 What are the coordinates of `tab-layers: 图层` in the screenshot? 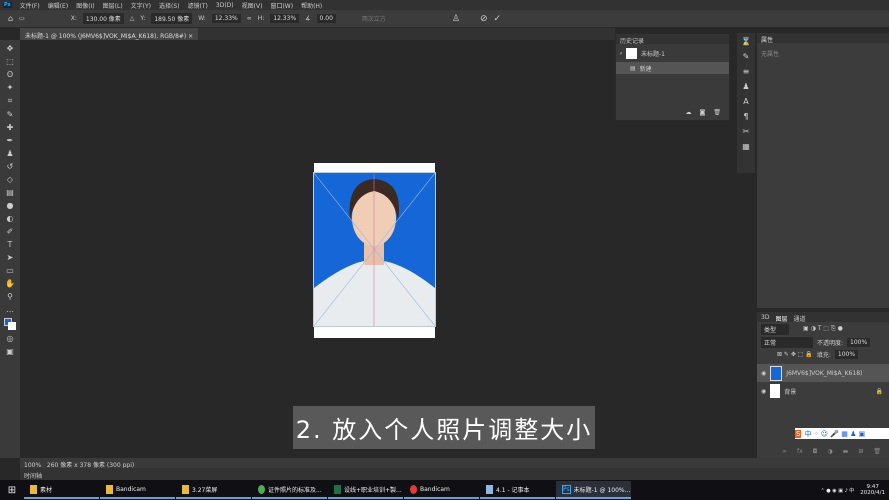 It's located at (781, 318).